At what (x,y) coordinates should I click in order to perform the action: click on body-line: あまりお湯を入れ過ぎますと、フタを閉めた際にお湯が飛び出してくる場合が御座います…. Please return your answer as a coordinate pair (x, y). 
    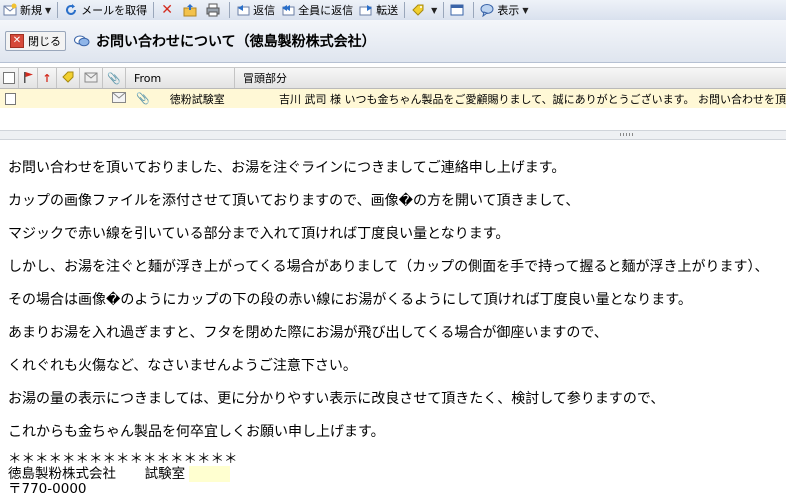
    Looking at the image, I should click on (308, 333).